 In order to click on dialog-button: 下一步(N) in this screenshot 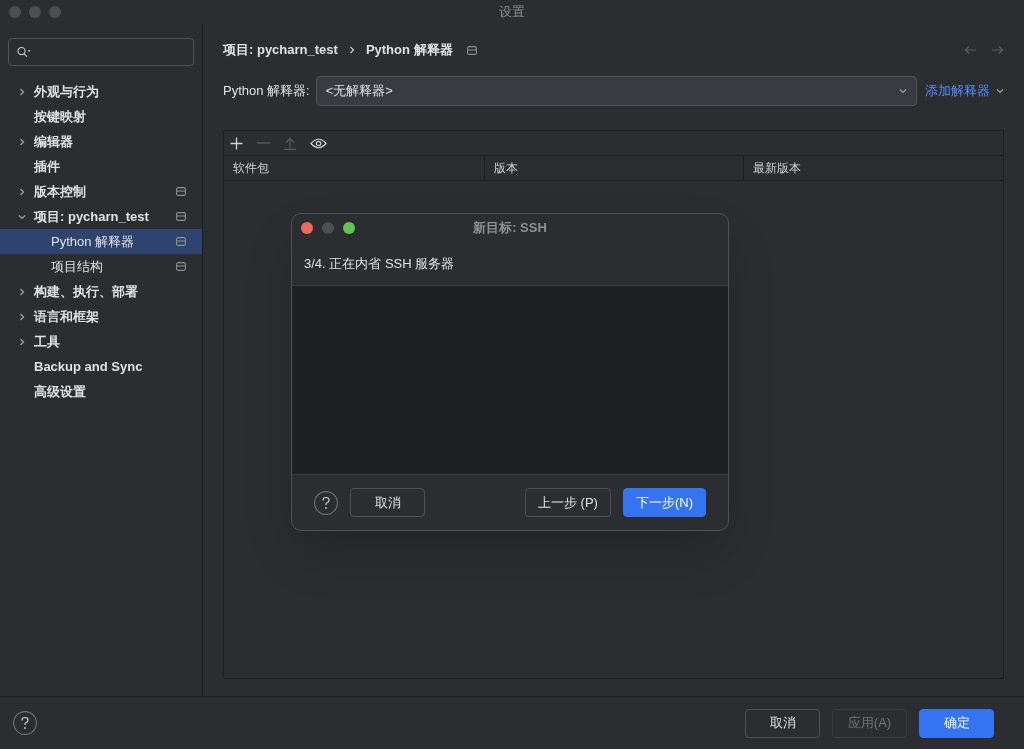, I will do `click(664, 502)`.